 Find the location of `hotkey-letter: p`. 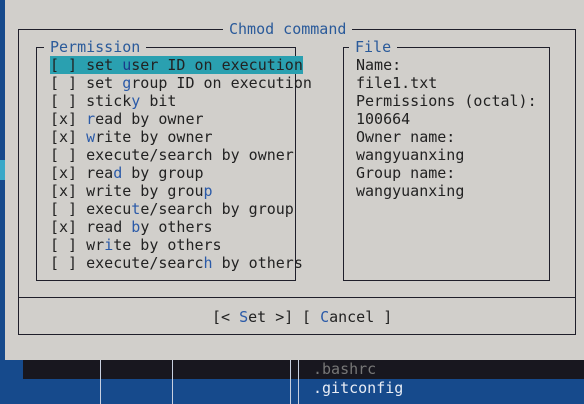

hotkey-letter: p is located at coordinates (208, 191).